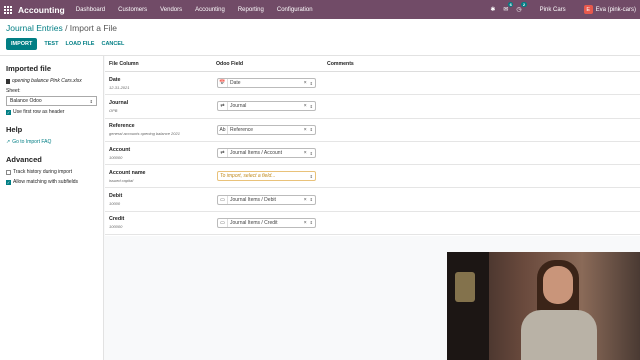 The width and height of the screenshot is (640, 360). What do you see at coordinates (122, 126) in the screenshot?
I see `column-name: Reference` at bounding box center [122, 126].